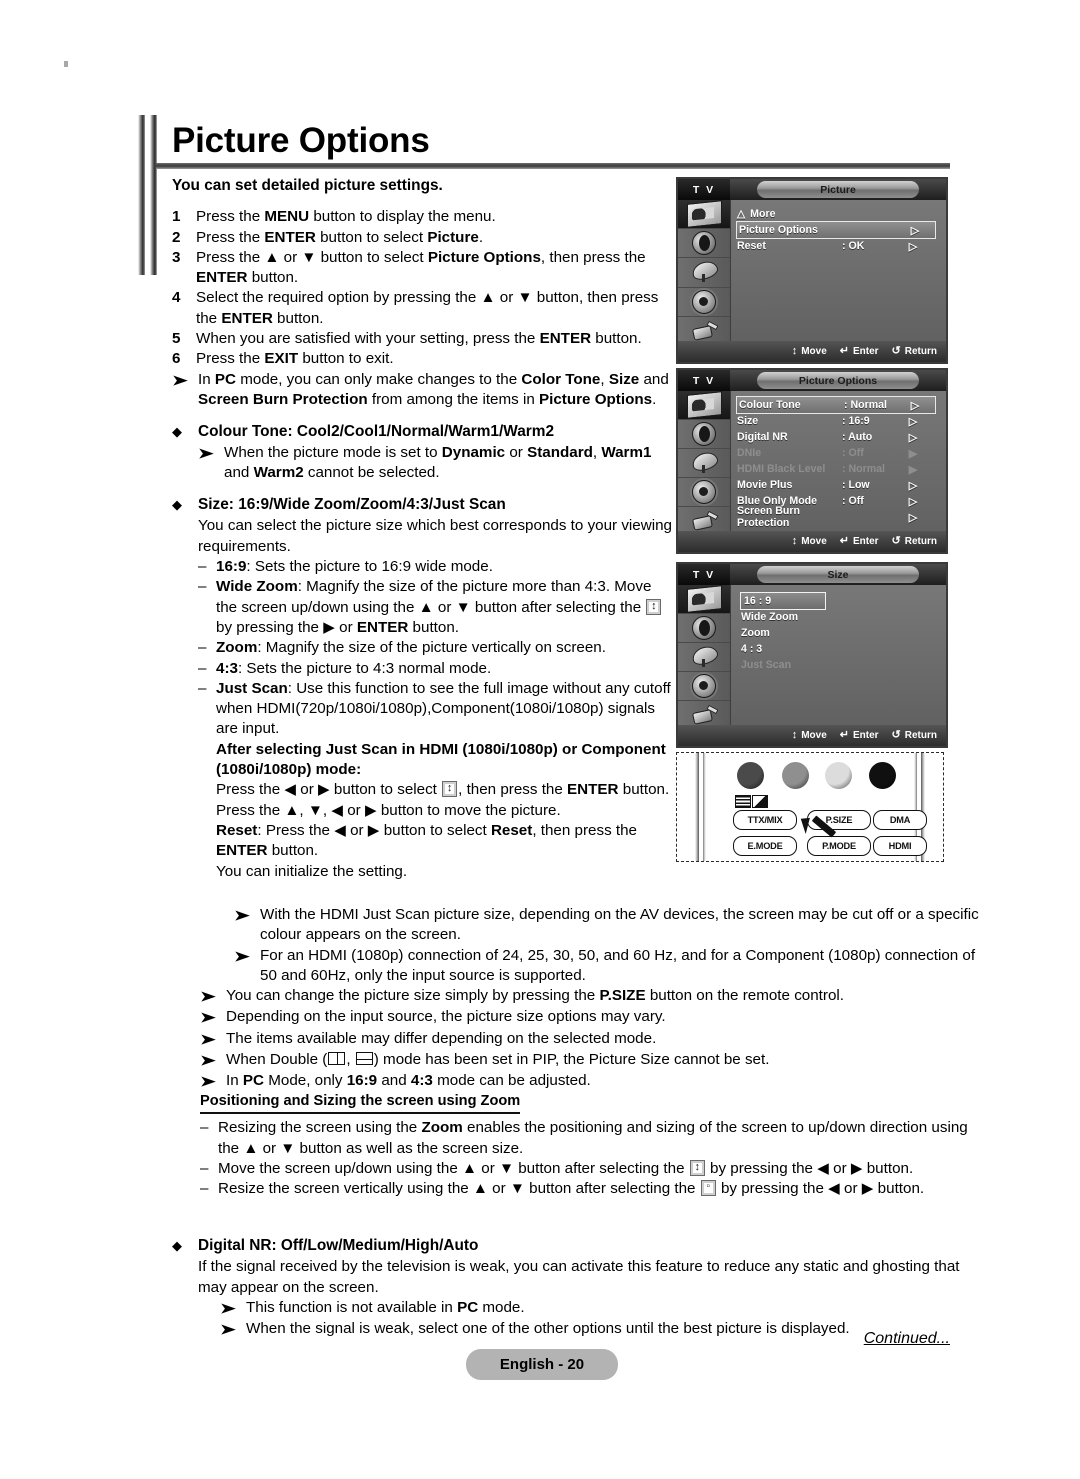  I want to click on osd-row-value: : Auto, so click(857, 437).